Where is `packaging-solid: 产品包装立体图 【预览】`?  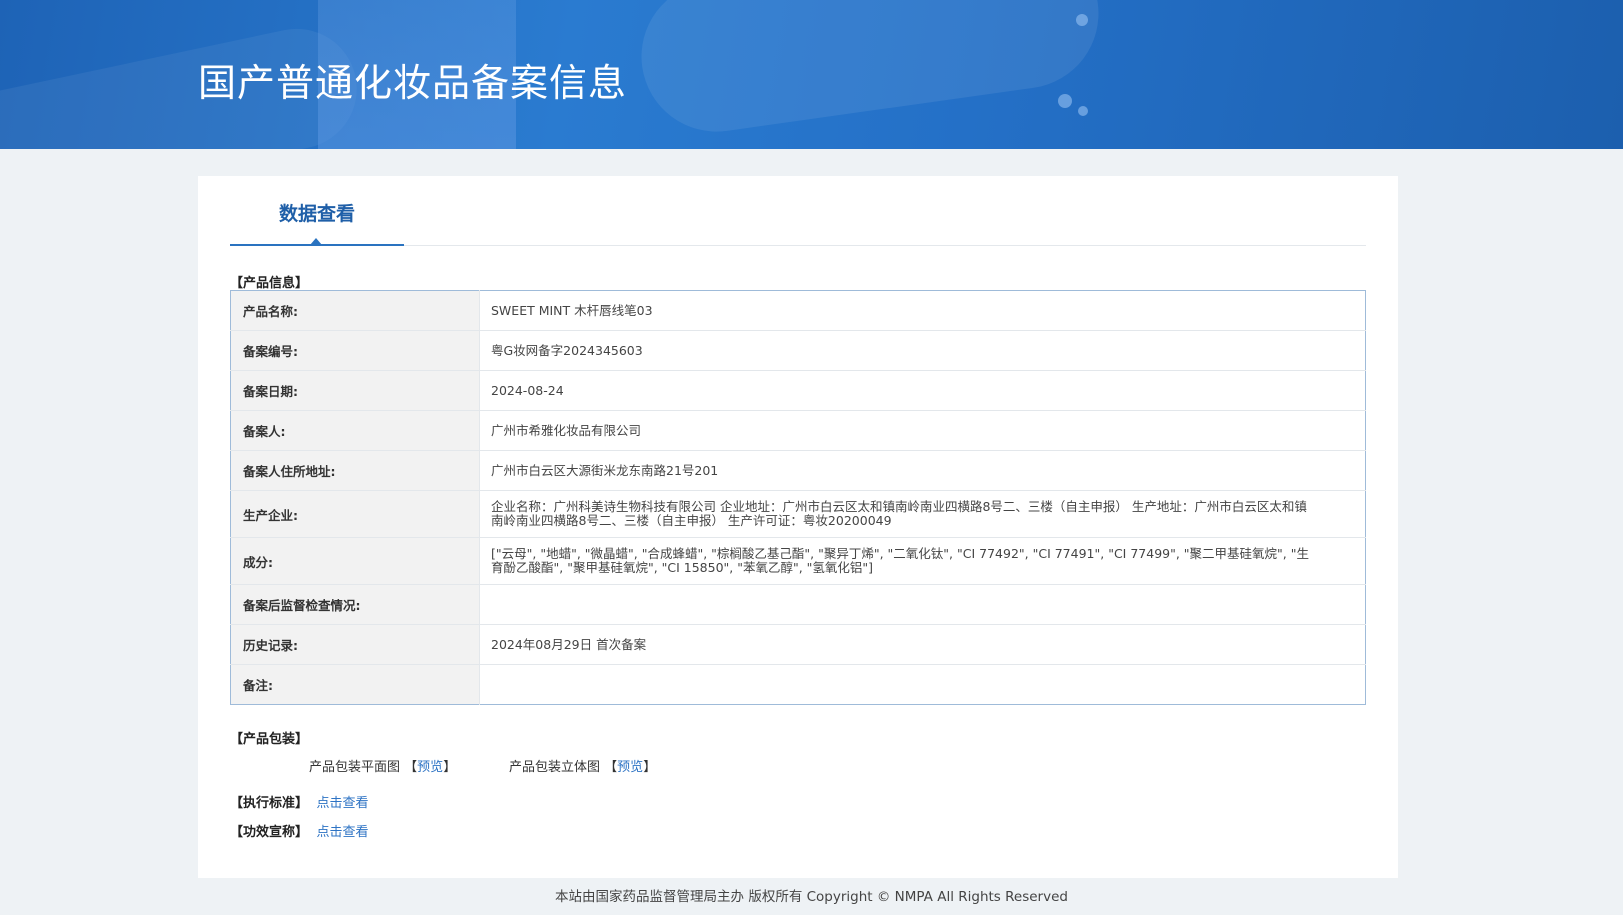
packaging-solid: 产品包装立体图 【预览】 is located at coordinates (582, 765).